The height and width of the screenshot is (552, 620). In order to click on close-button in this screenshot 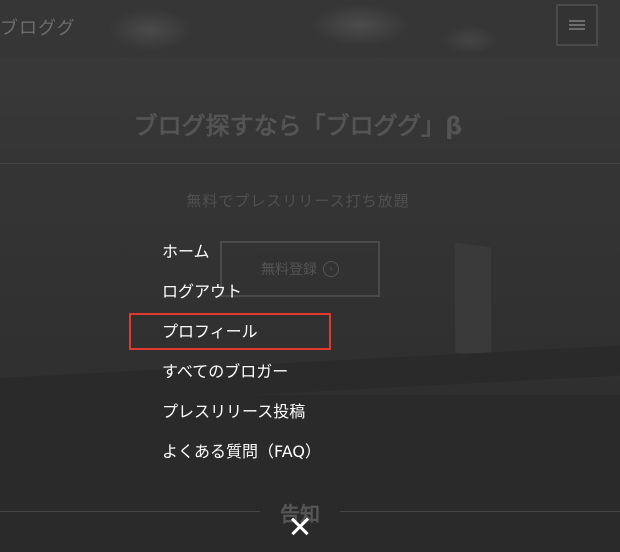, I will do `click(300, 526)`.